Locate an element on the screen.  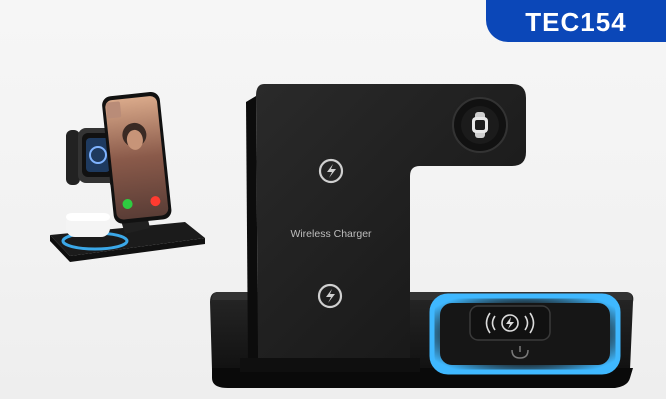
brand-badge: TEC154 is located at coordinates (576, 21).